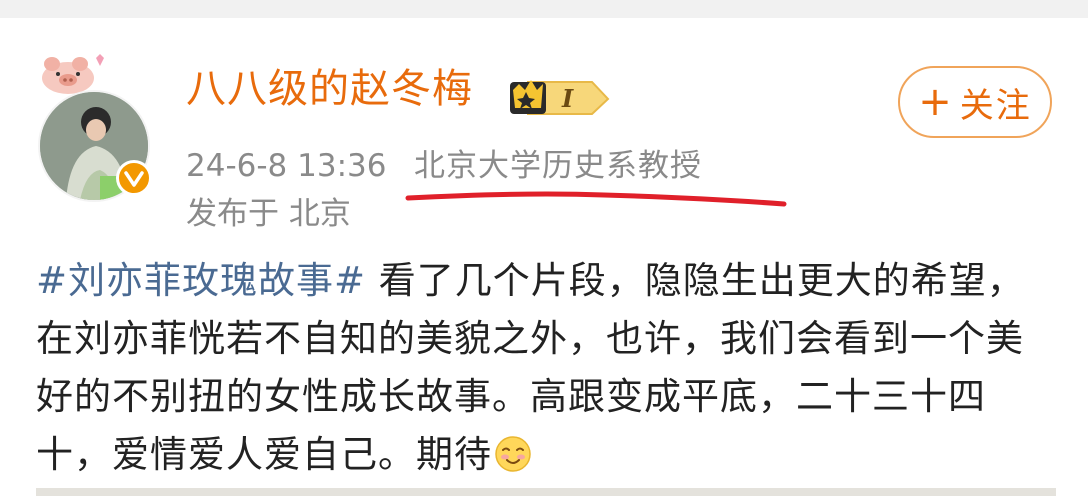 The height and width of the screenshot is (496, 1088). Describe the element at coordinates (134, 178) in the screenshot. I see `verified-badge-icon` at that location.